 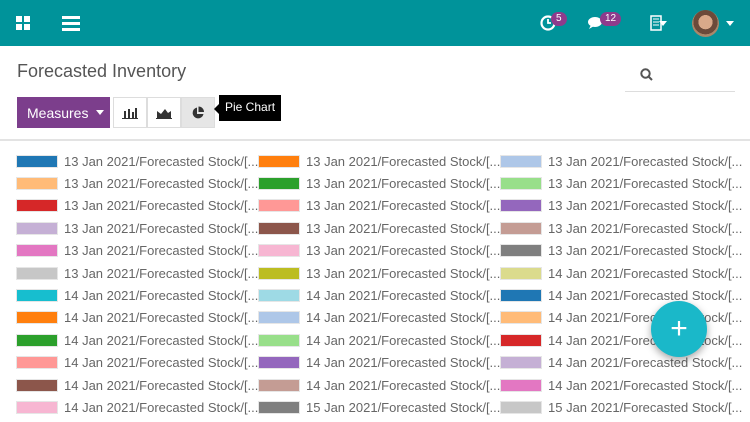 I want to click on bar-chart-button, so click(x=130, y=112).